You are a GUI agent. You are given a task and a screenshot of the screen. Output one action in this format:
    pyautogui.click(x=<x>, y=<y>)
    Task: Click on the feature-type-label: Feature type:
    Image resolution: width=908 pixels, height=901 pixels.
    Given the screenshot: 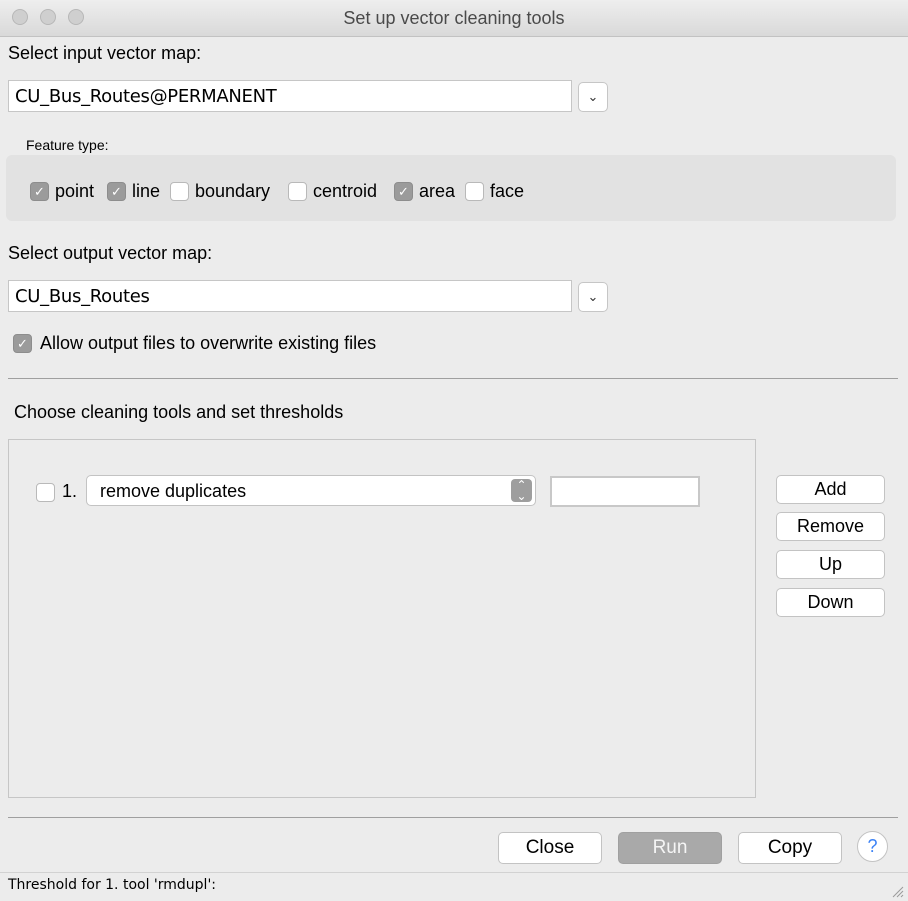 What is the action you would take?
    pyautogui.click(x=67, y=145)
    